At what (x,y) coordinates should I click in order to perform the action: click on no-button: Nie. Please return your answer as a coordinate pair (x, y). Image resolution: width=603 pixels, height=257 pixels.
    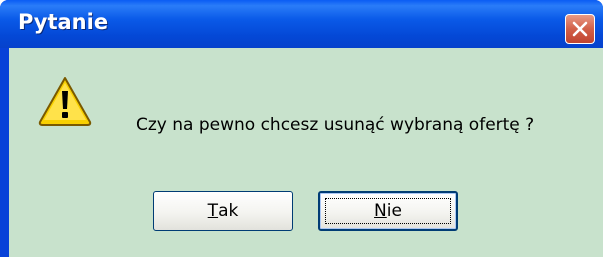
    Looking at the image, I should click on (388, 211).